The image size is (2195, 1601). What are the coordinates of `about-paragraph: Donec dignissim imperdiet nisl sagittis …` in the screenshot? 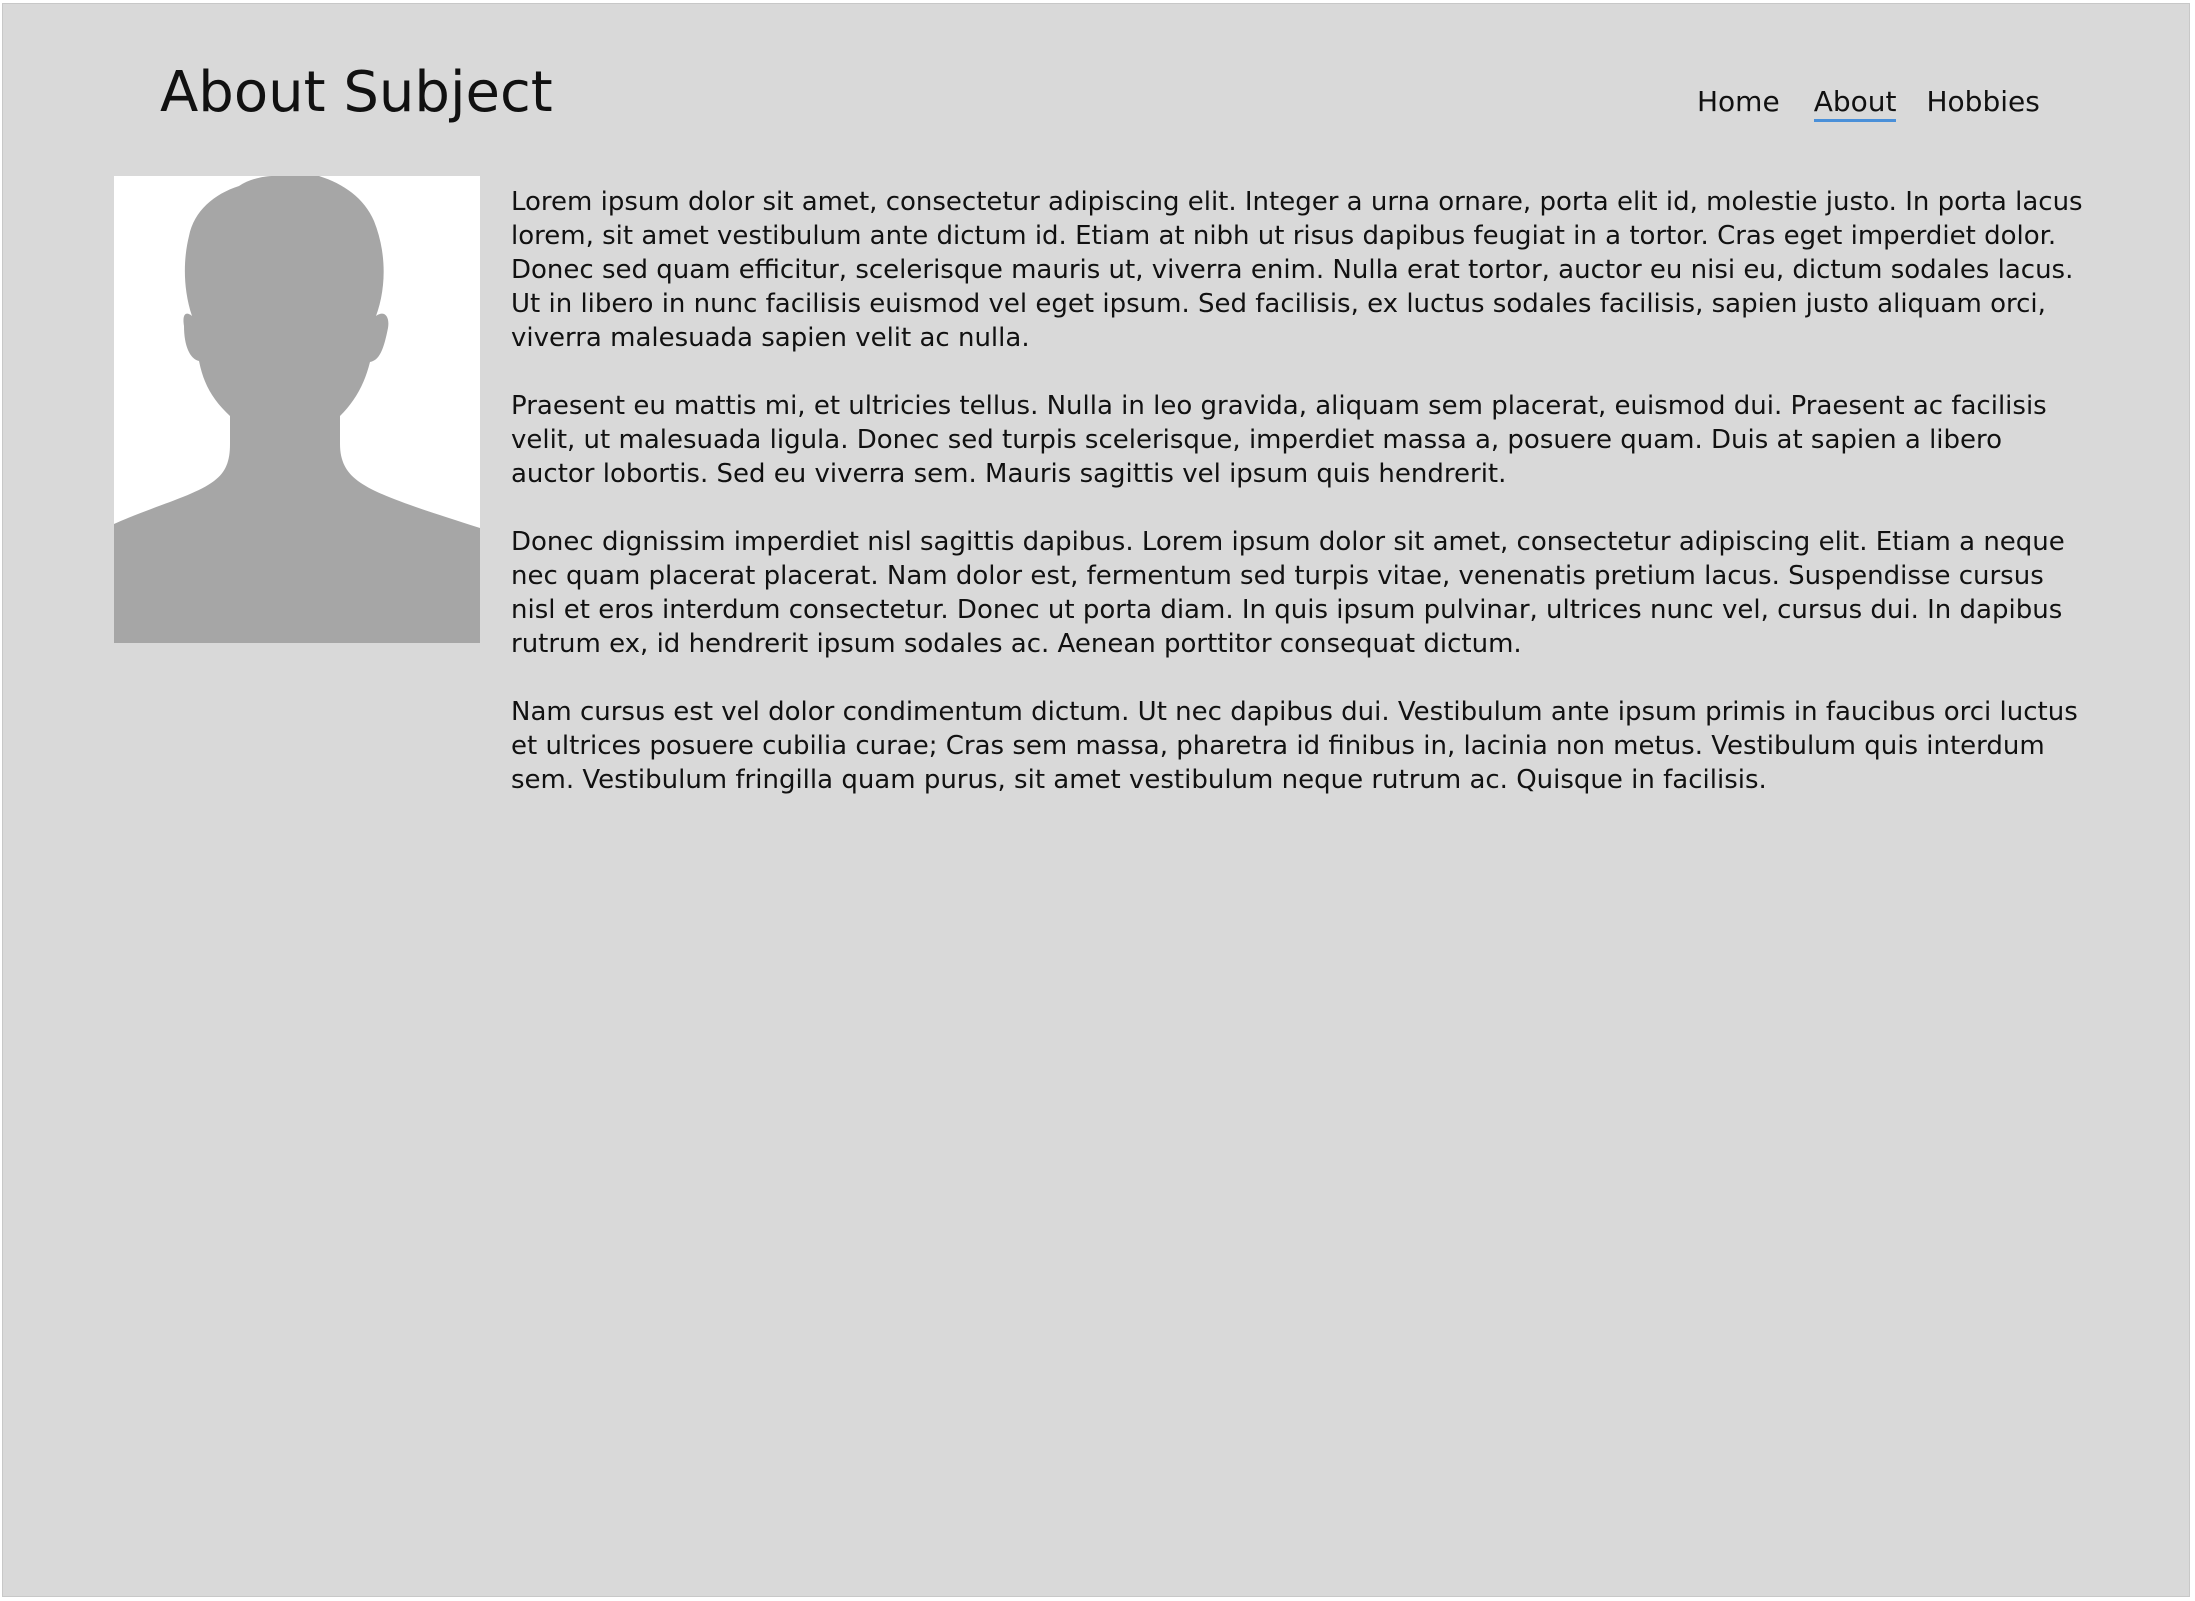 It's located at (1288, 593).